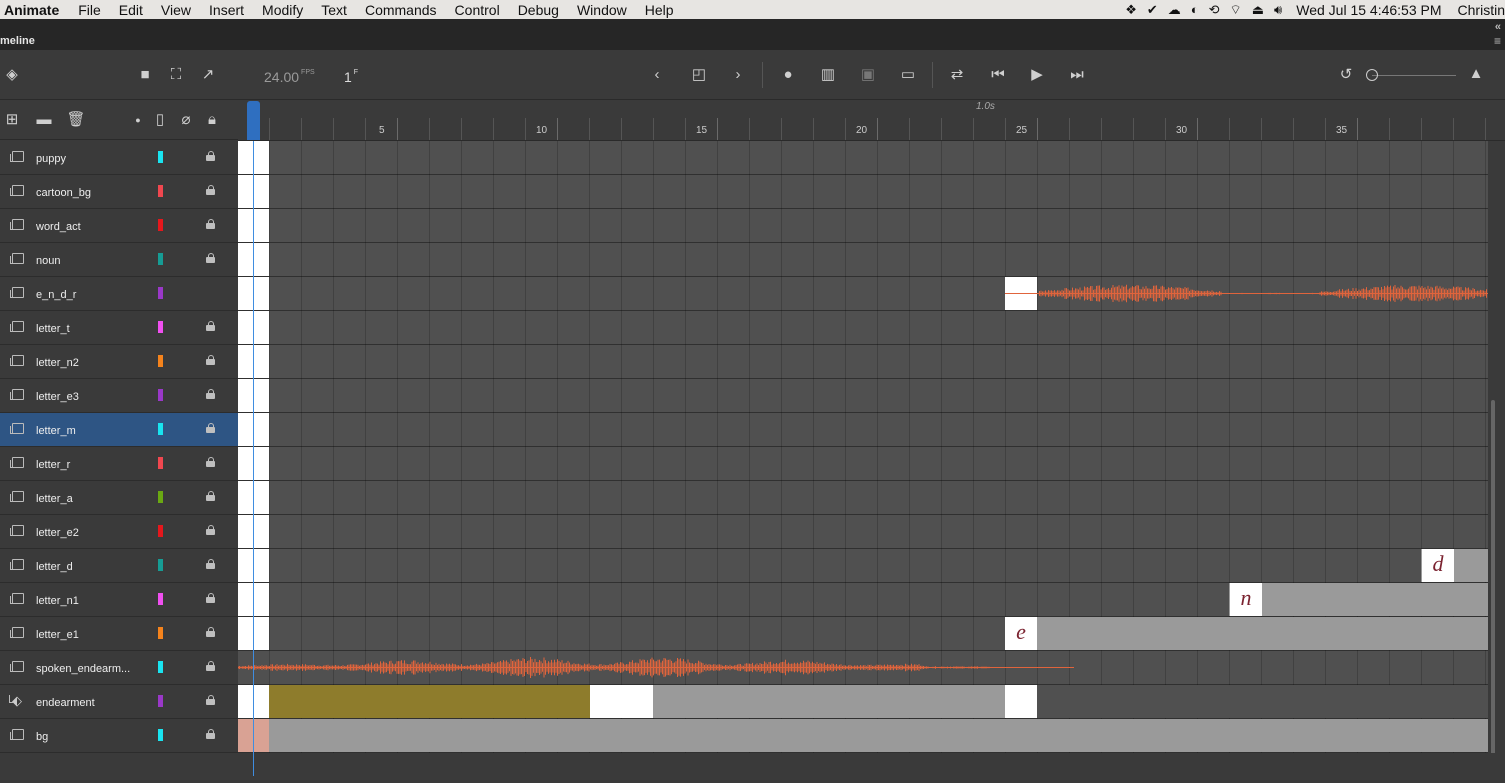 The height and width of the screenshot is (783, 1505). I want to click on menu-commands: Commands, so click(401, 10).